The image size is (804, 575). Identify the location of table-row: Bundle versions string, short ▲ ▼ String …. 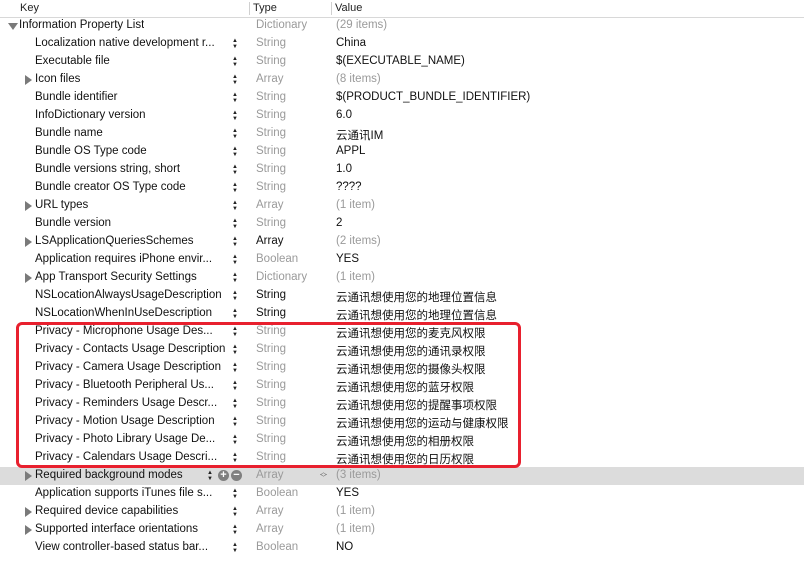
(402, 170).